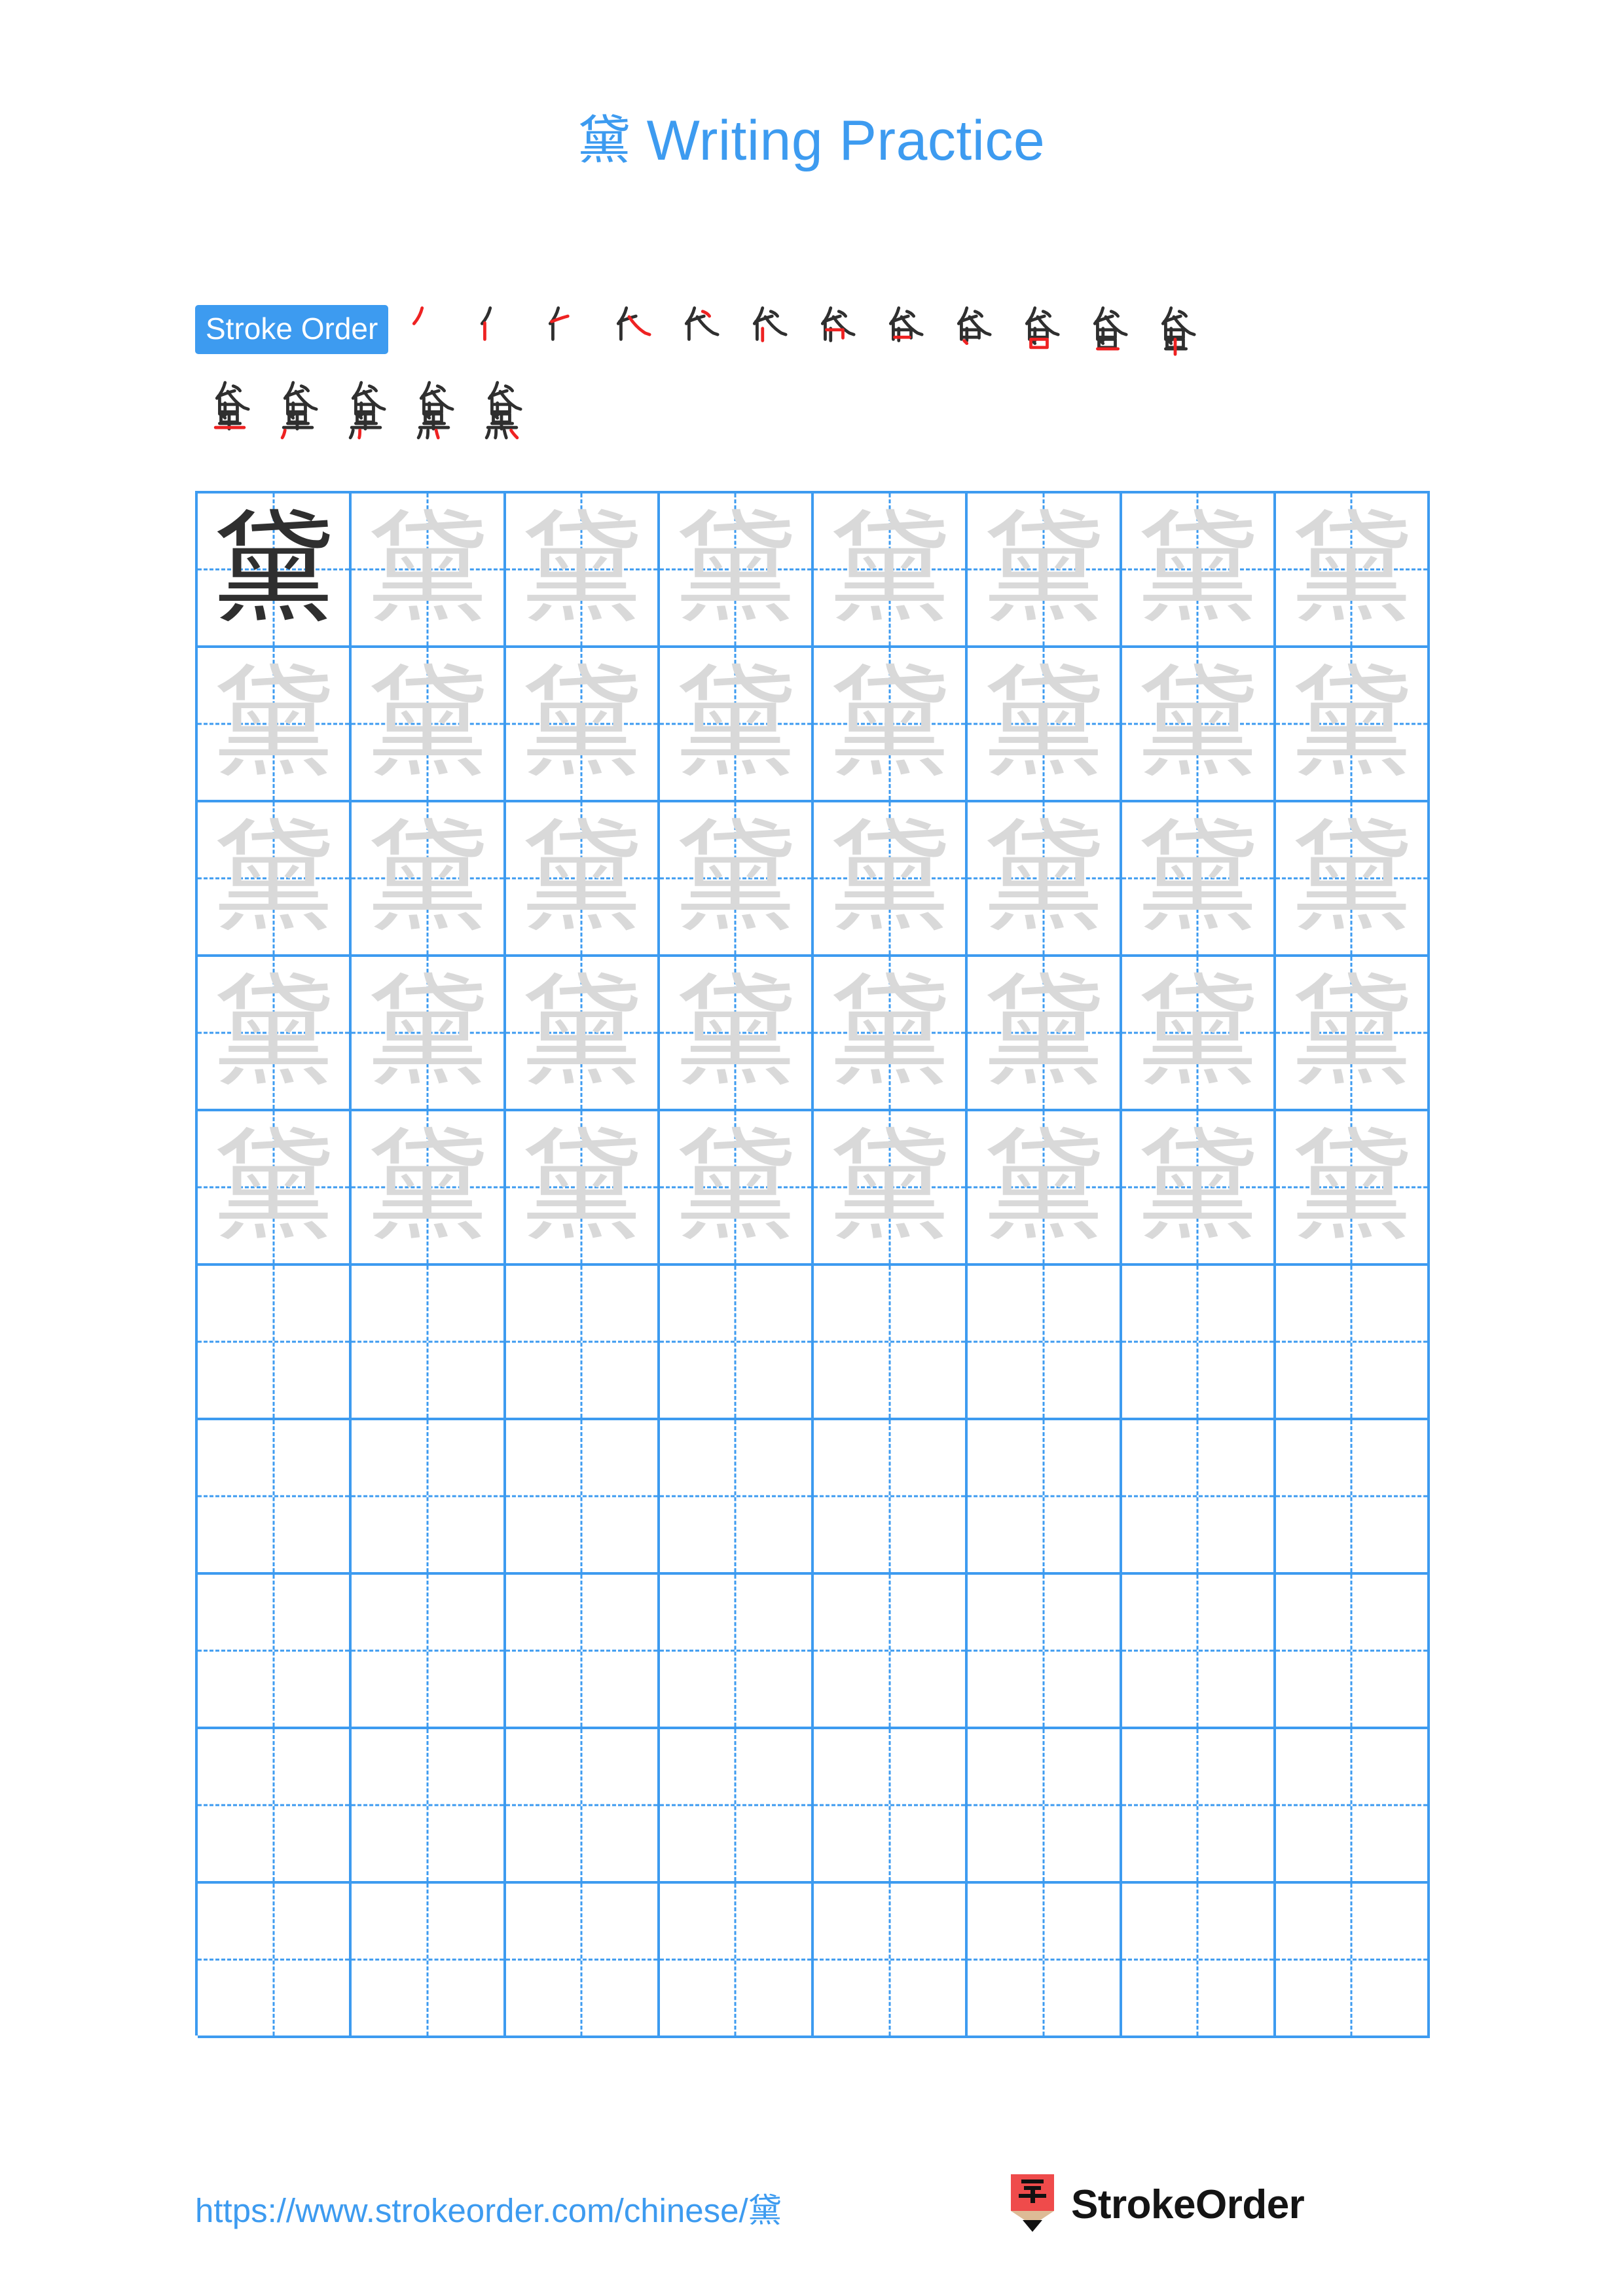 This screenshot has height=2296, width=1623. What do you see at coordinates (488, 2207) in the screenshot?
I see `footer-url: https://www.strokeorder.com/chinese/黛` at bounding box center [488, 2207].